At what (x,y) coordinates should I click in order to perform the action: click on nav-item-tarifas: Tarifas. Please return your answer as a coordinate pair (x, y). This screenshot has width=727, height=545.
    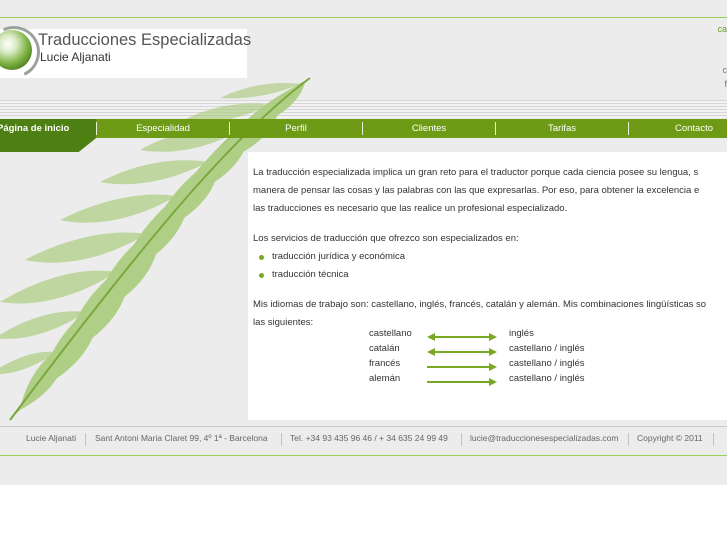
    Looking at the image, I should click on (562, 128).